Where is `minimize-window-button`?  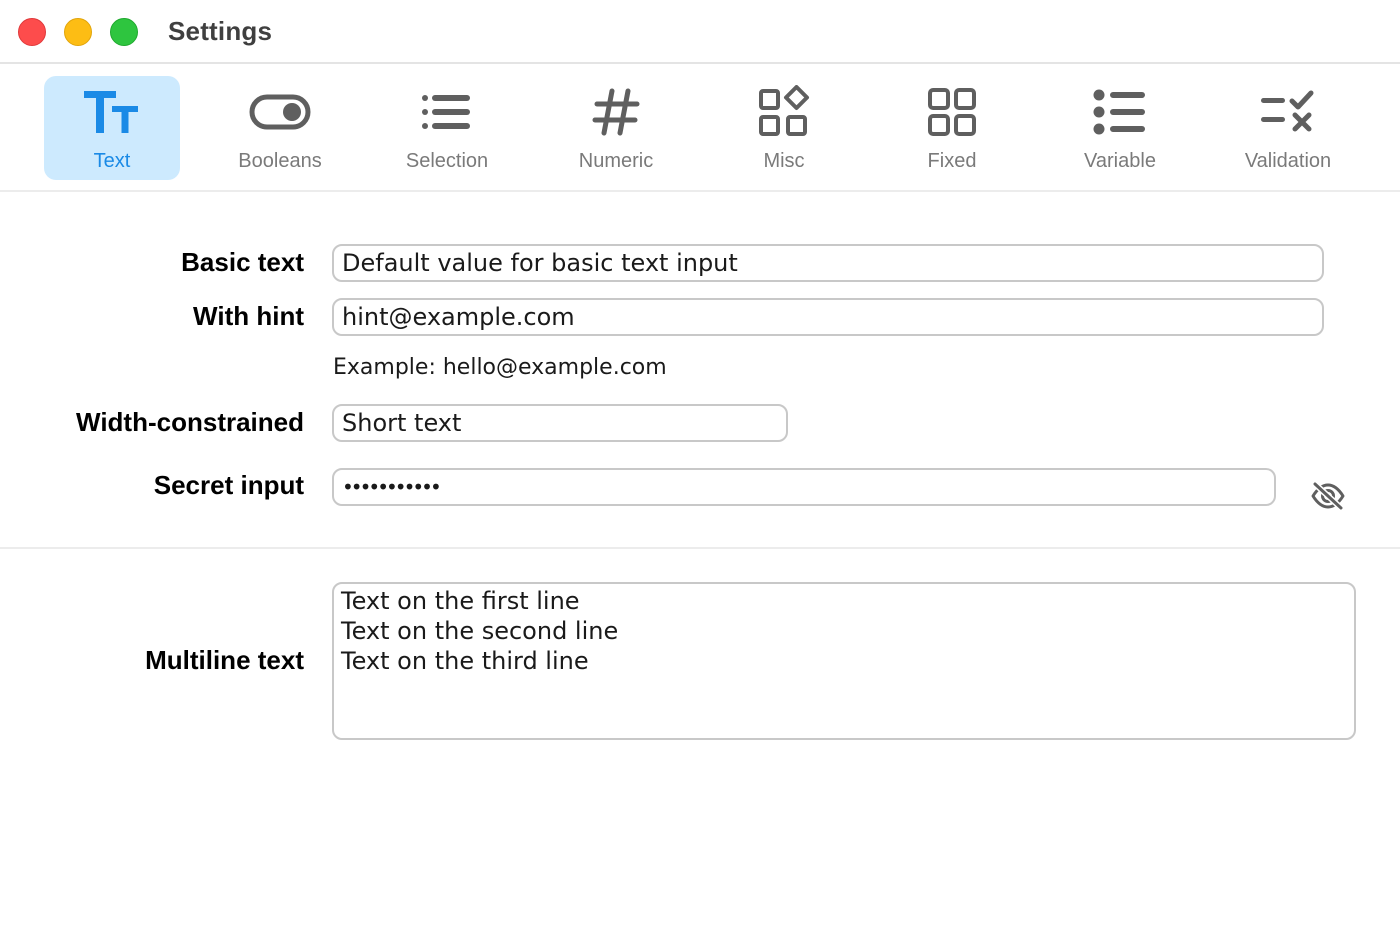
minimize-window-button is located at coordinates (78, 32).